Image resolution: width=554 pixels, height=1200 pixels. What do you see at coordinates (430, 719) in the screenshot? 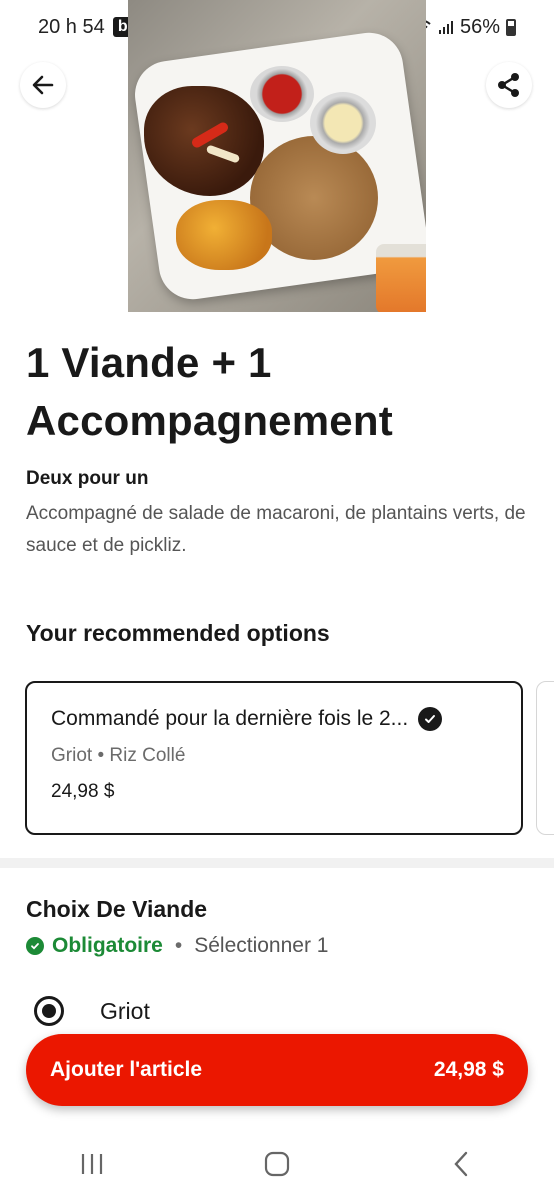
I see `check-circle-icon` at bounding box center [430, 719].